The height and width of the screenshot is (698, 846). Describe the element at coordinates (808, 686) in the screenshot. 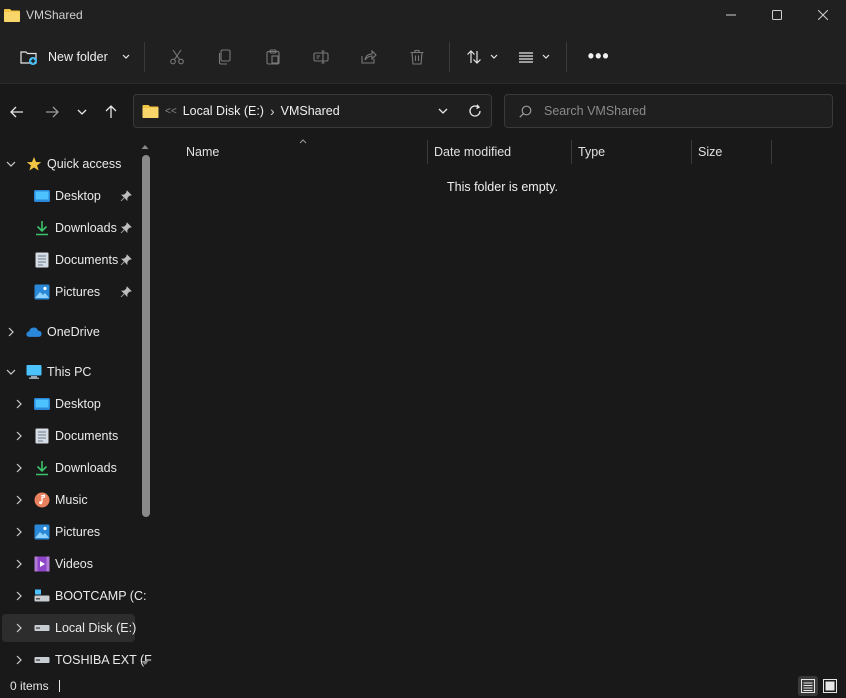

I see `details-view-button` at that location.